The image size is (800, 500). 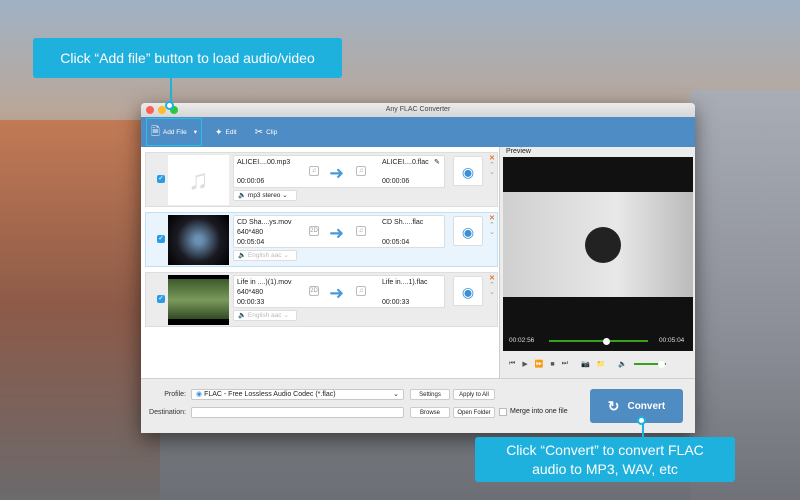 I want to click on volume-slider, so click(x=650, y=364).